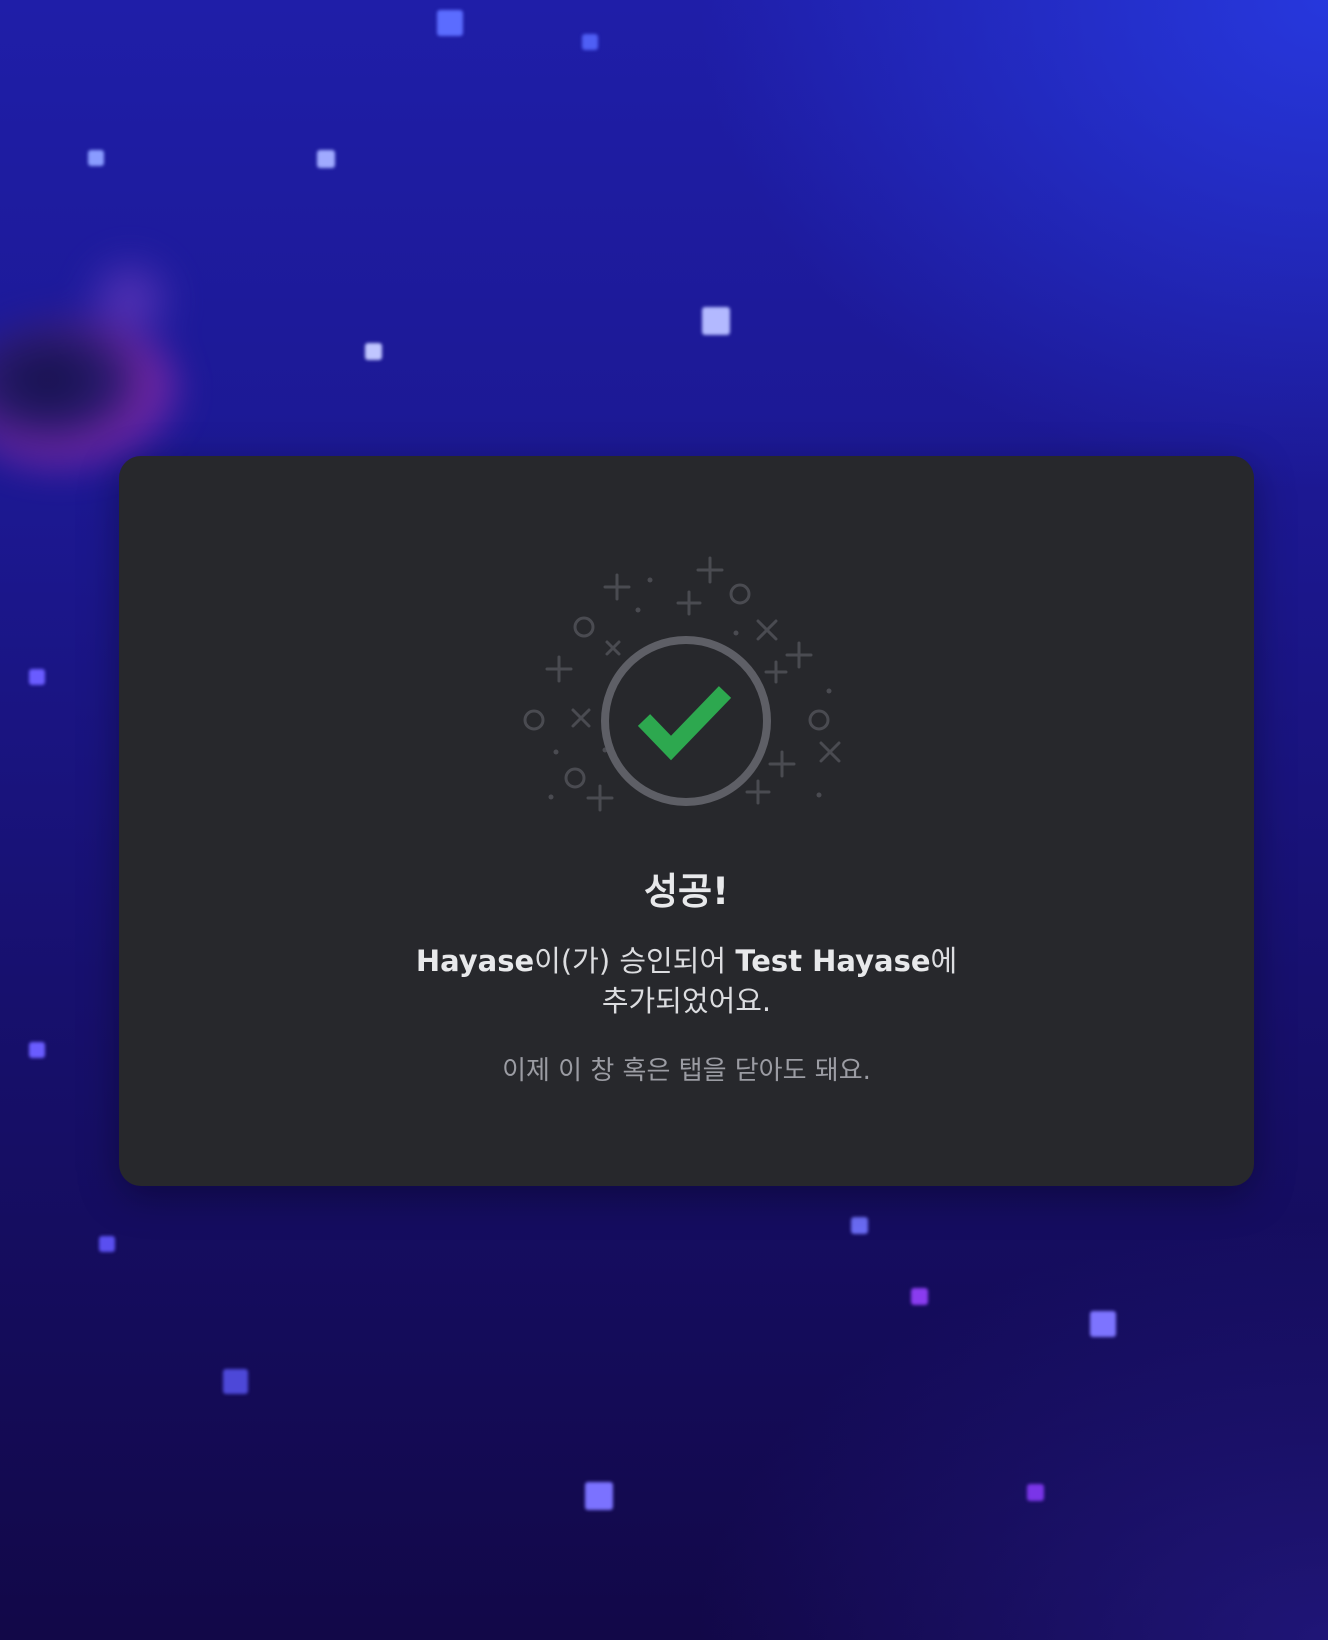 Image resolution: width=1328 pixels, height=1640 pixels. I want to click on server-name: Test Hayase, so click(833, 961).